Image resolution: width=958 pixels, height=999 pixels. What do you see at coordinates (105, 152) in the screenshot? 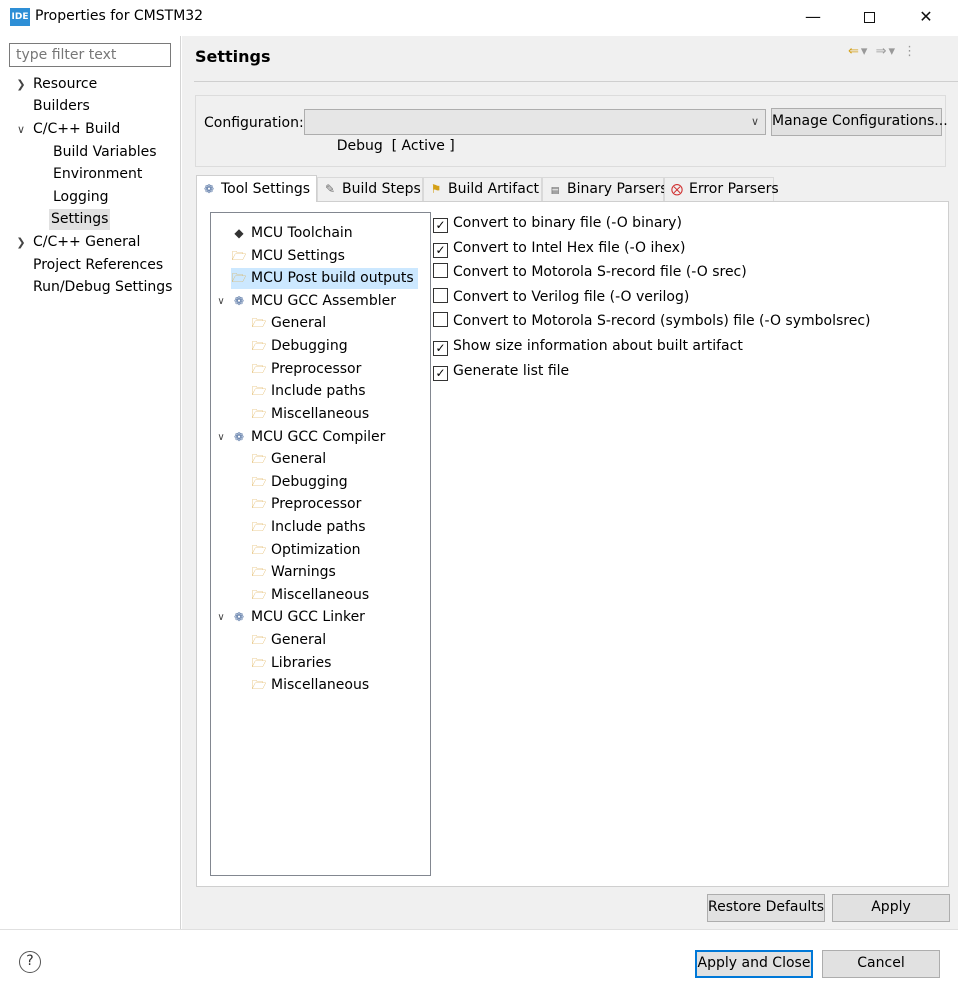
I see `nav-item-build-variables: Build Variables` at bounding box center [105, 152].